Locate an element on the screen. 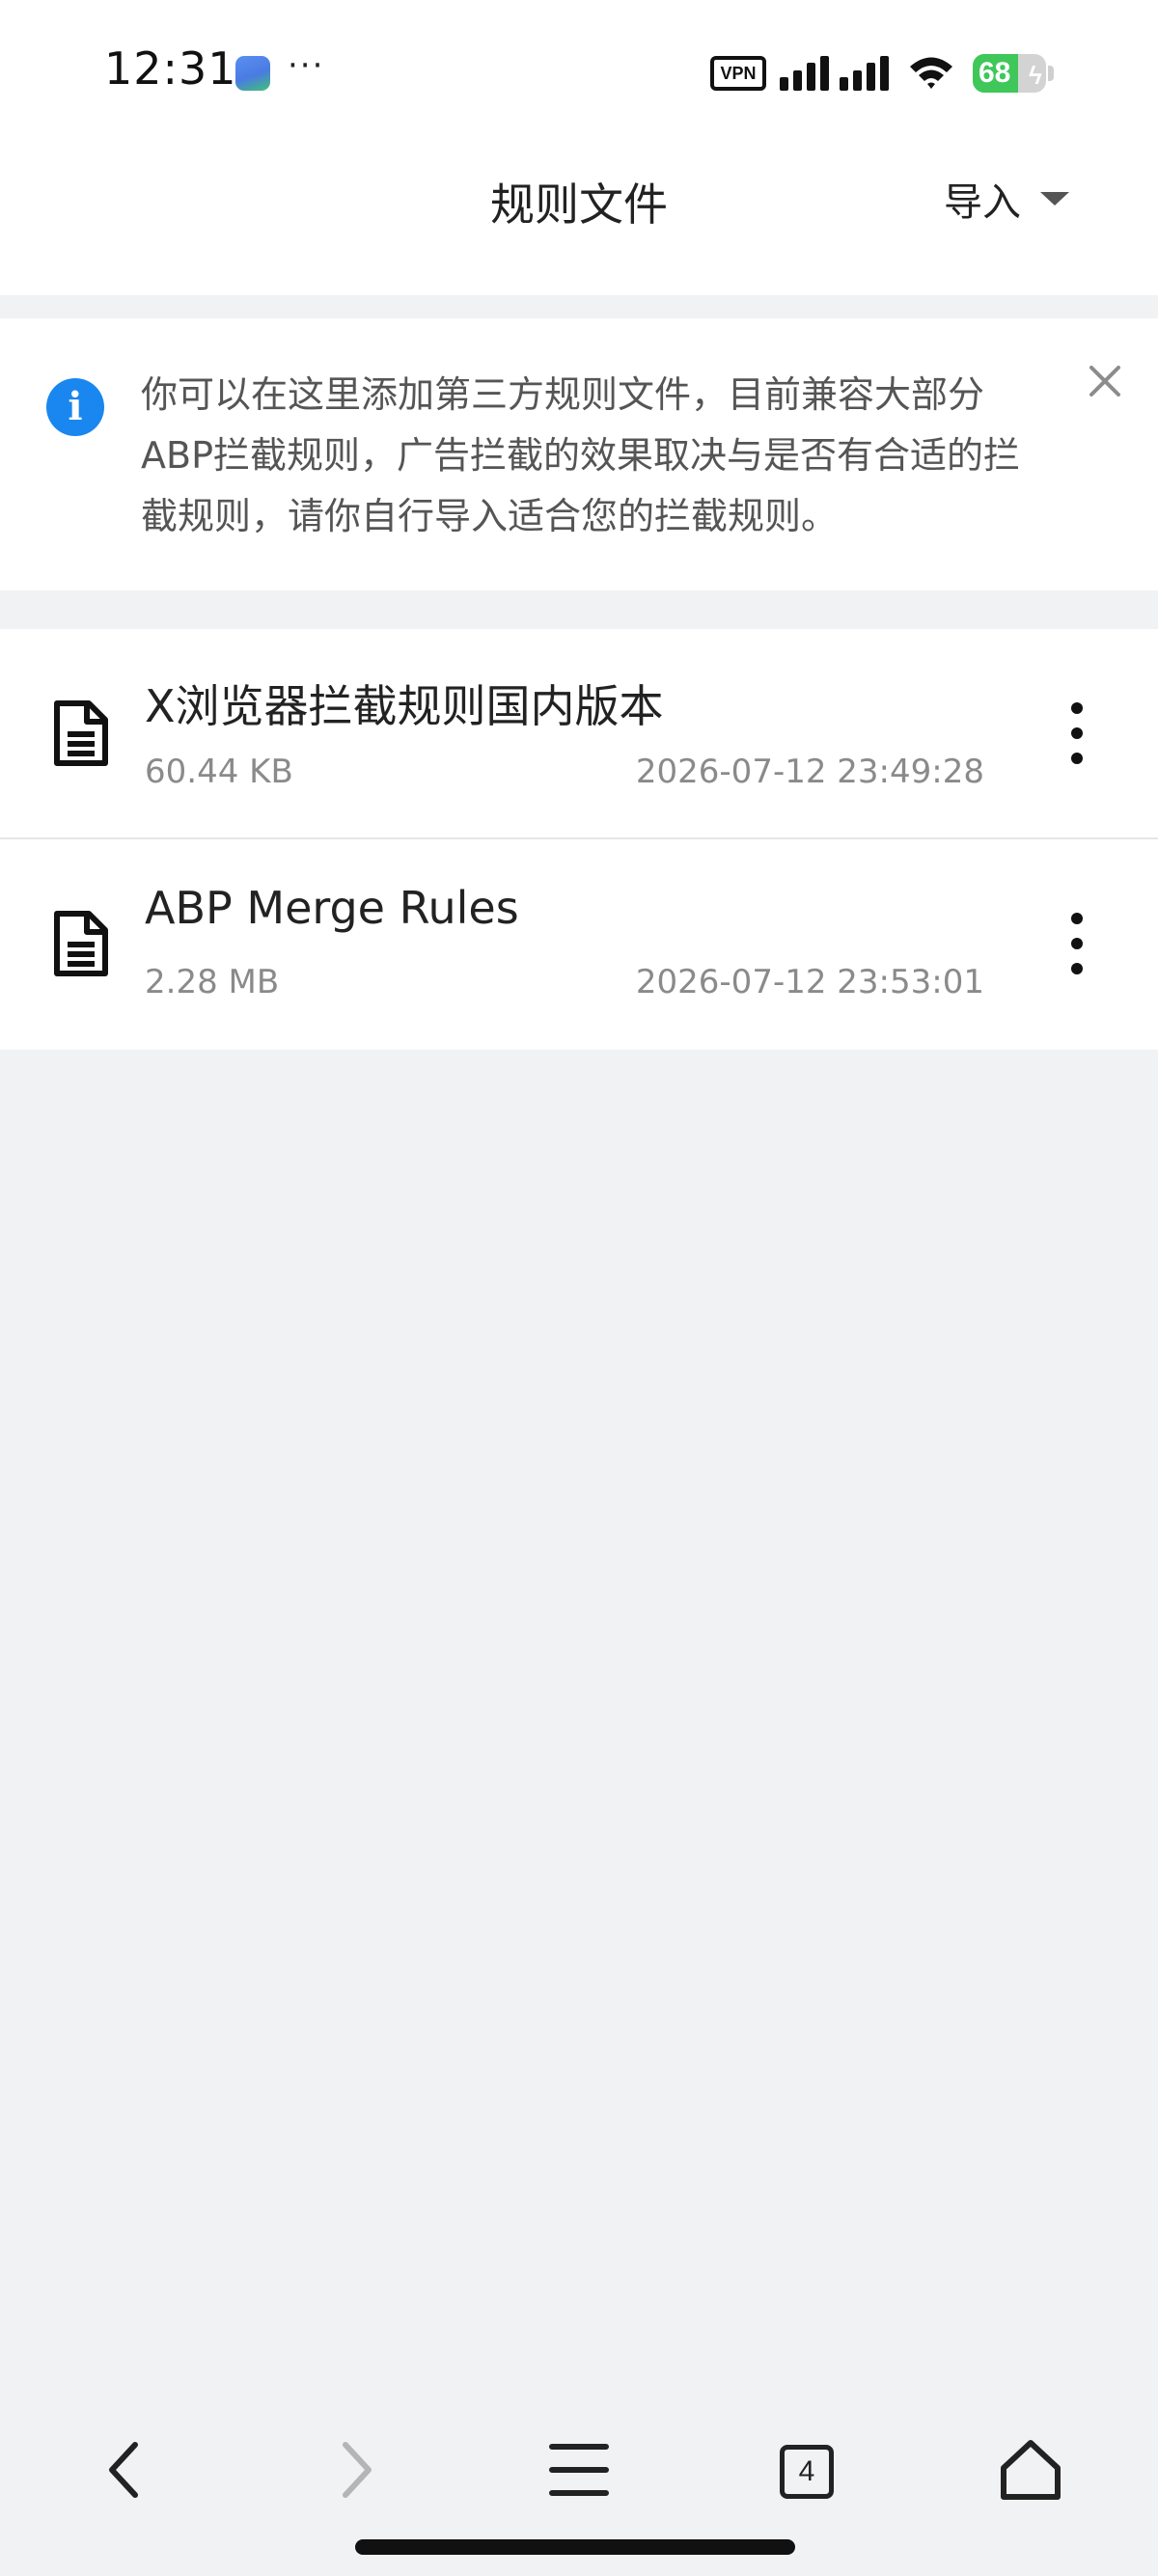 This screenshot has width=1158, height=2576. file-date: 2026-07-12 23:53:01 is located at coordinates (809, 982).